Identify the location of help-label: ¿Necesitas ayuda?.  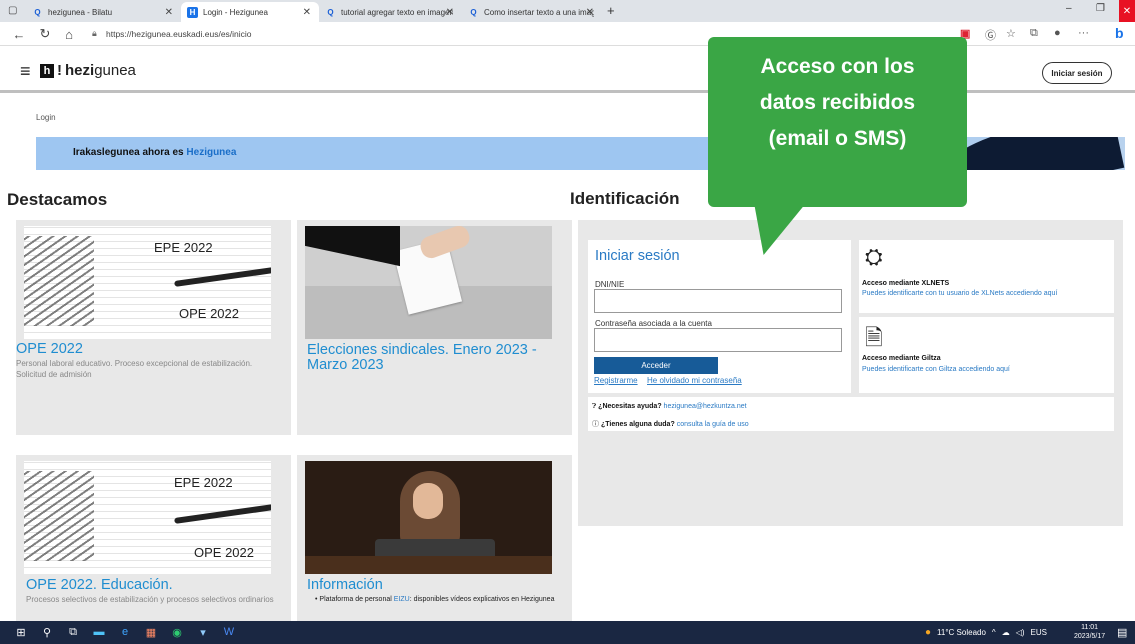
(630, 406).